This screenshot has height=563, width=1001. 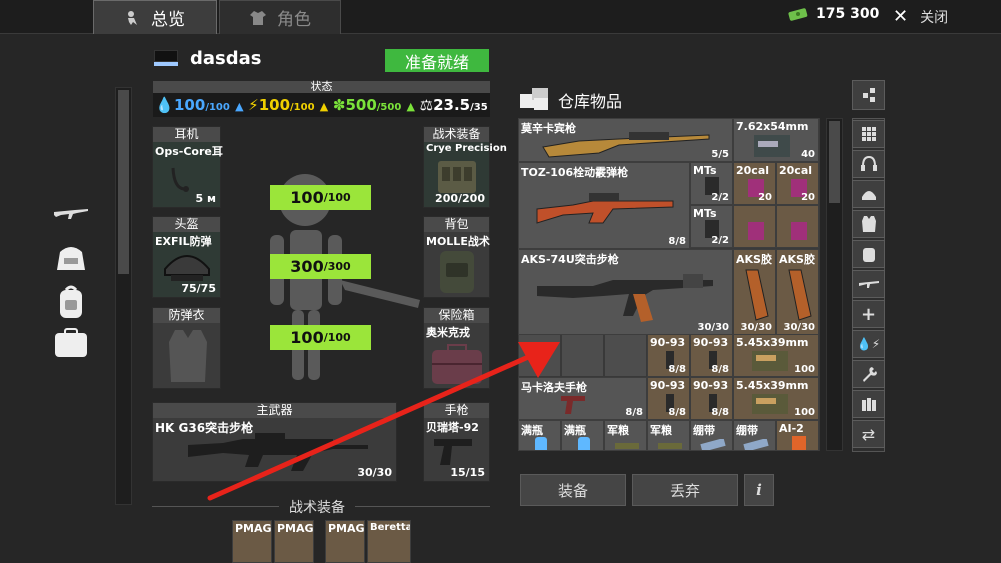 I want to click on cash-icon, so click(x=798, y=14).